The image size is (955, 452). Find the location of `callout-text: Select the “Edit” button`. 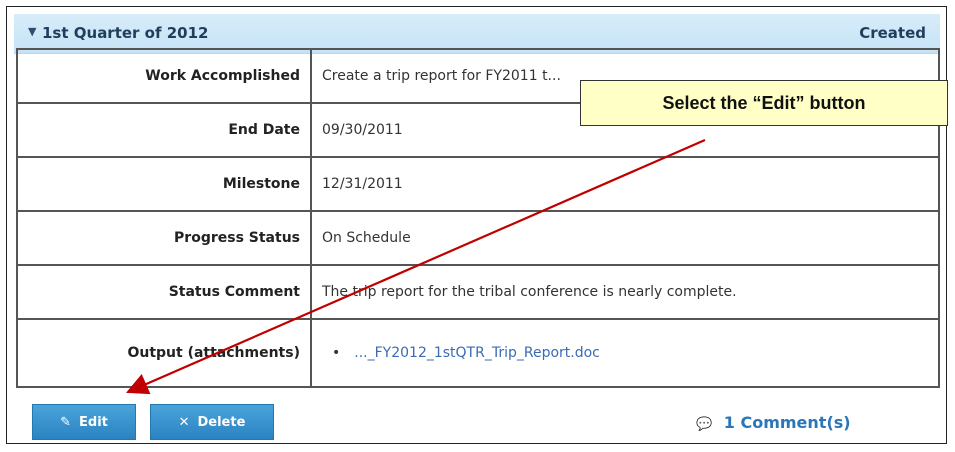

callout-text: Select the “Edit” button is located at coordinates (764, 102).